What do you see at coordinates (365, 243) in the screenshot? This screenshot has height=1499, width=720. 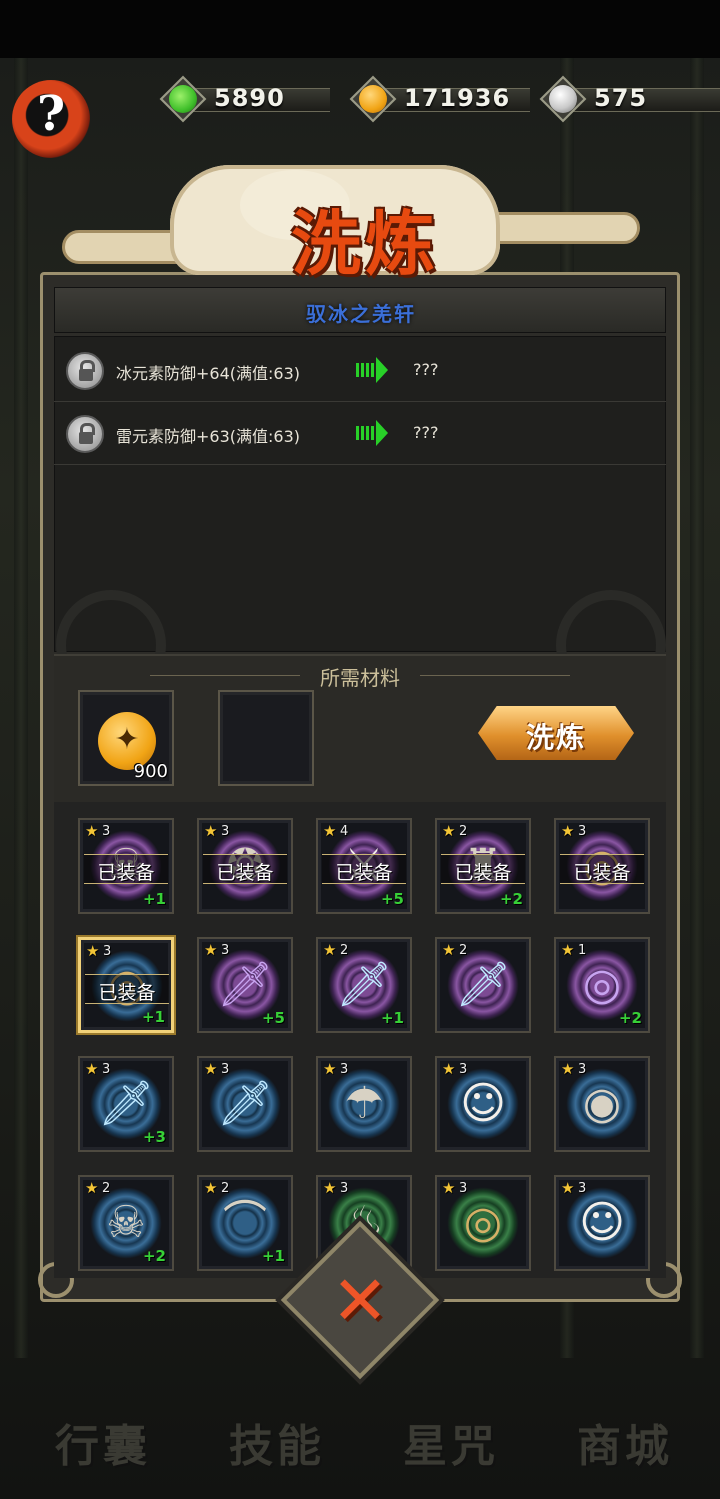 I see `page-title: 洗炼` at bounding box center [365, 243].